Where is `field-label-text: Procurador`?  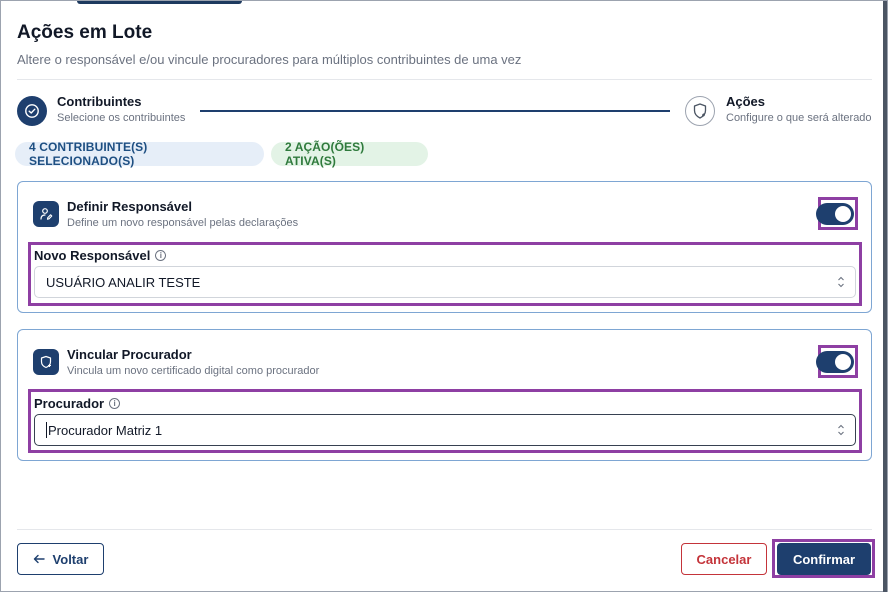
field-label-text: Procurador is located at coordinates (69, 403).